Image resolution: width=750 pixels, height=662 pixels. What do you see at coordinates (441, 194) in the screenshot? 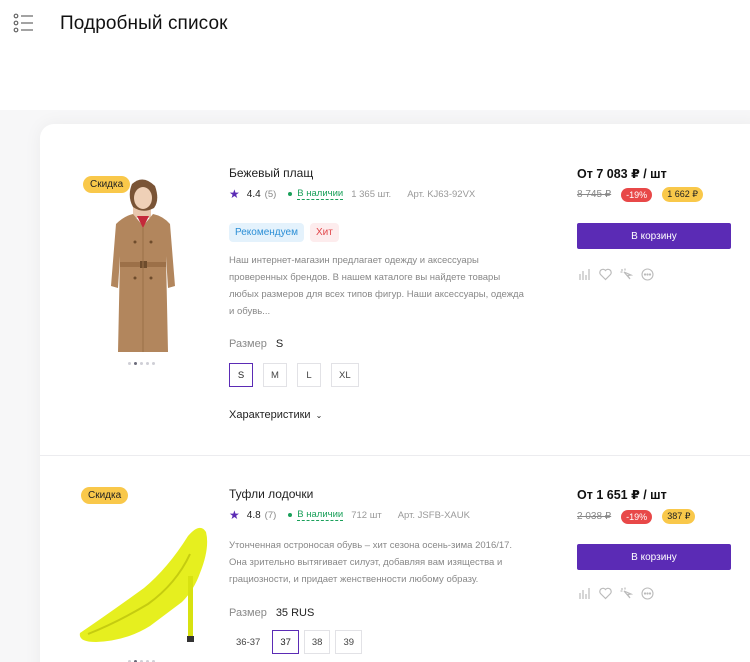
I see `product-sku: Арт. KJ63-92VX` at bounding box center [441, 194].